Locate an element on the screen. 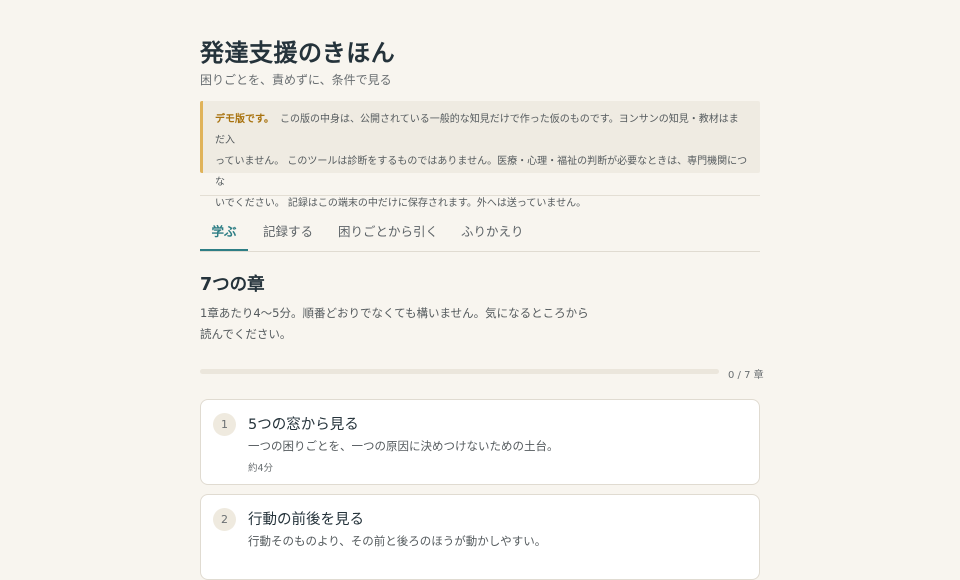  app-title: 発達支援のきほん is located at coordinates (298, 53).